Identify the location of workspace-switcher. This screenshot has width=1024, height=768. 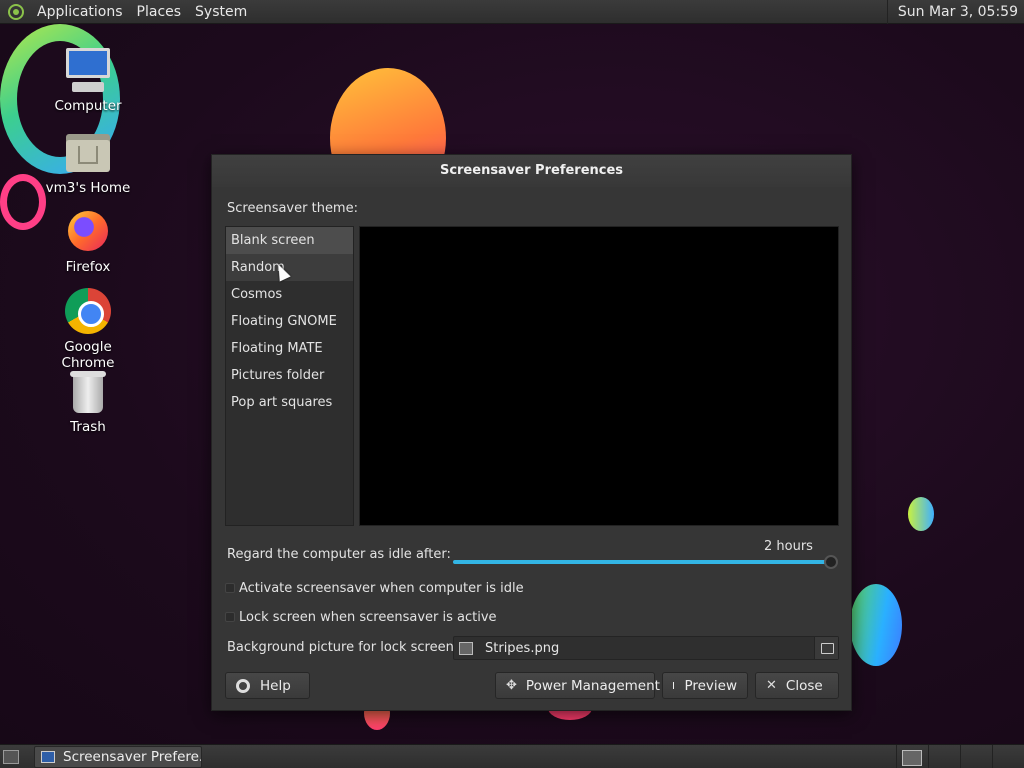
(960, 756).